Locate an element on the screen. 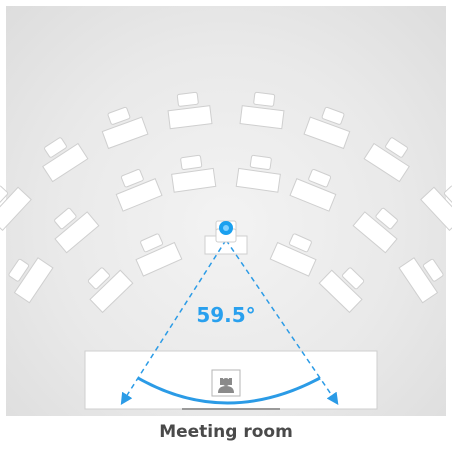 The width and height of the screenshot is (452, 462). fov-angle-label: 59.5° is located at coordinates (225, 315).